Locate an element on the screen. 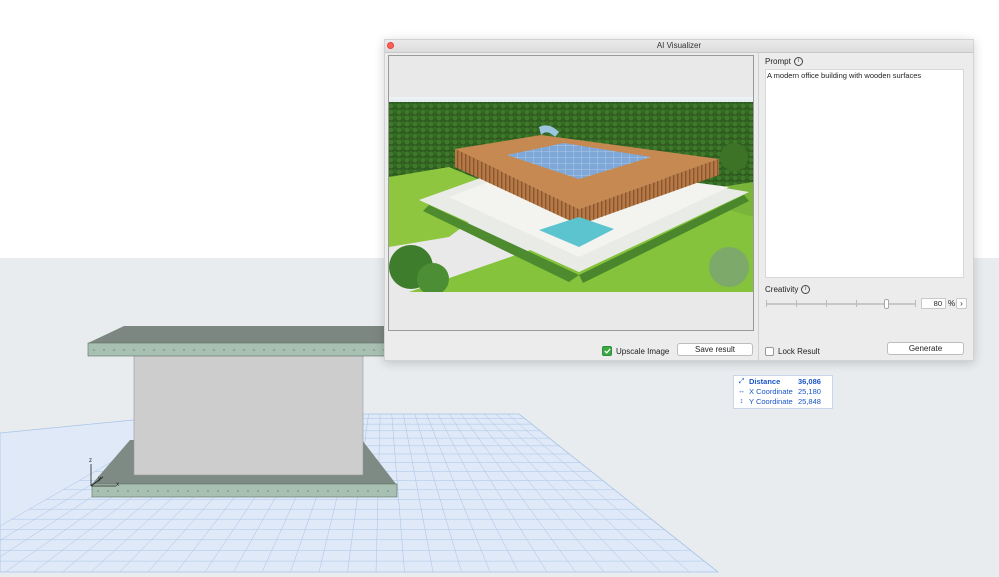  percent-unit: % is located at coordinates (952, 303).